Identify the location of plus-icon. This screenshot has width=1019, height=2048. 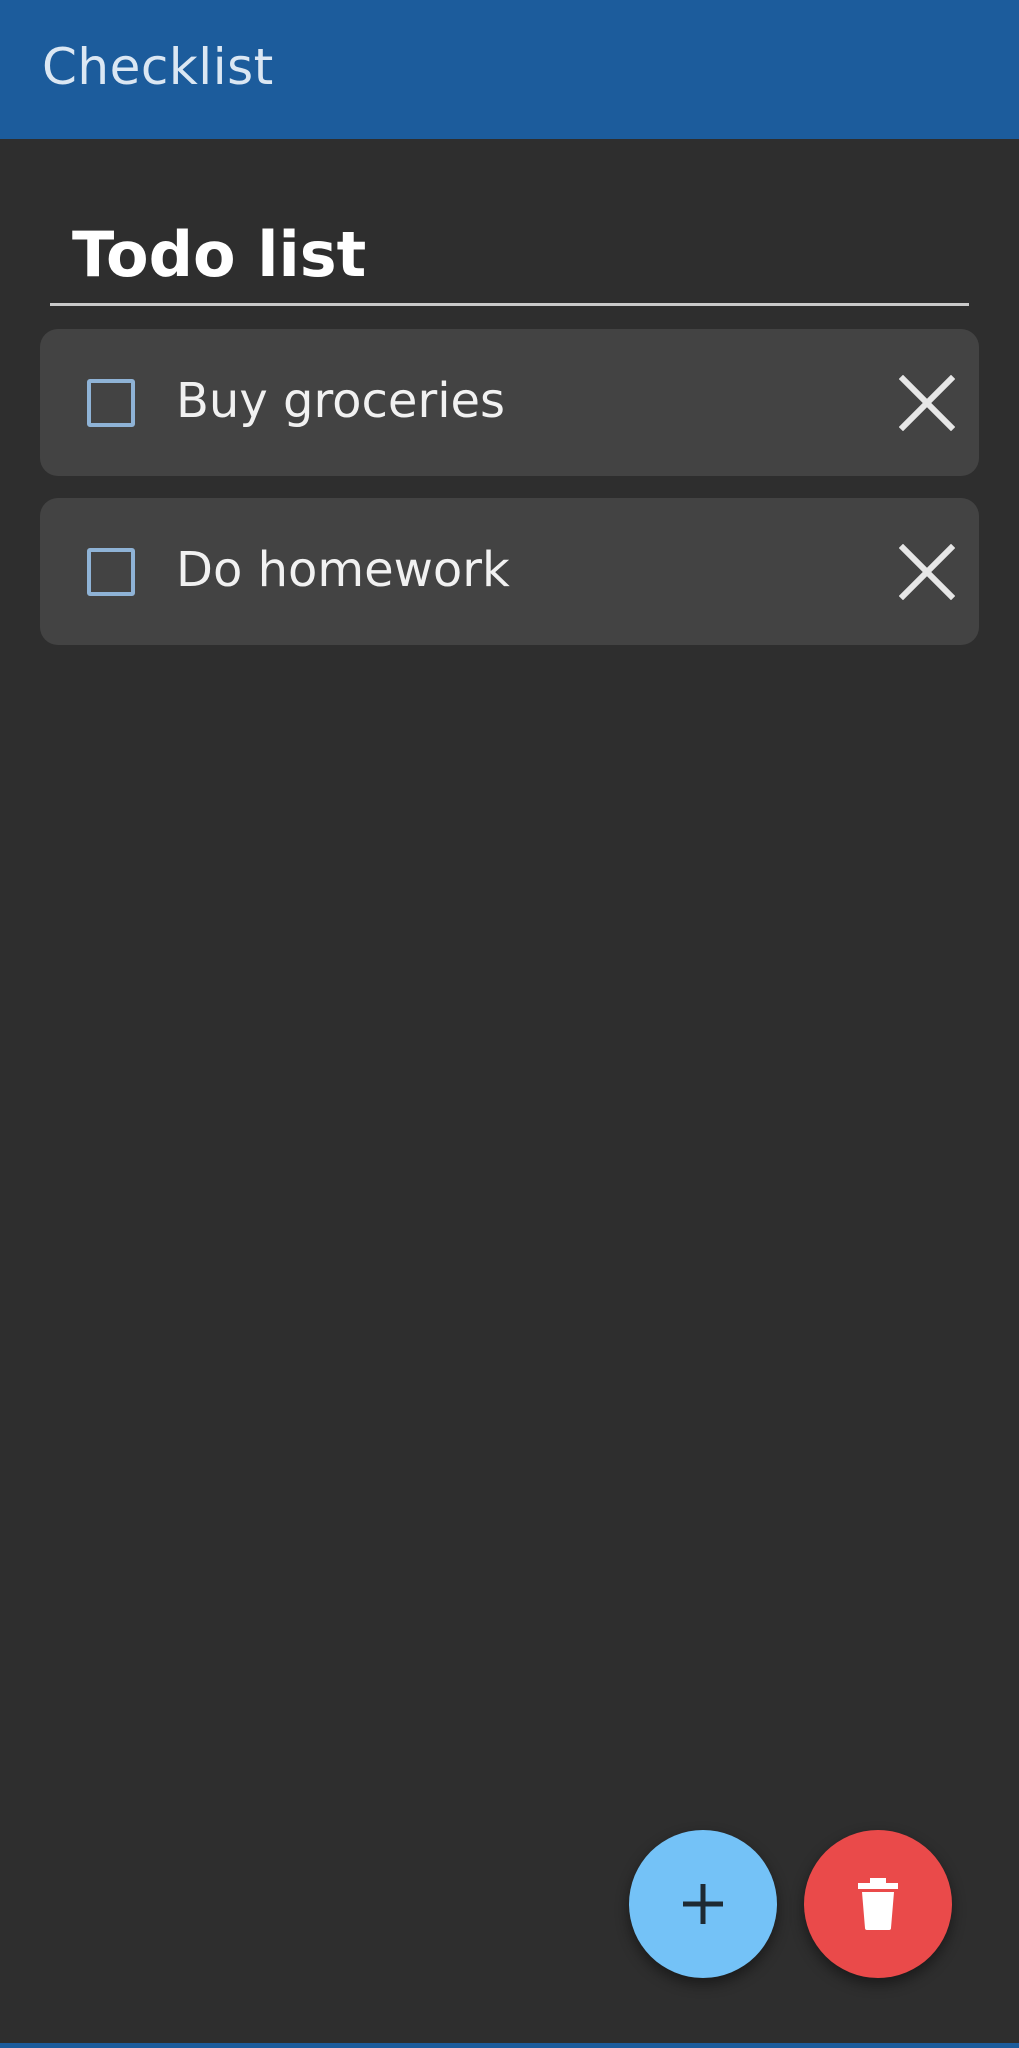
(703, 1904).